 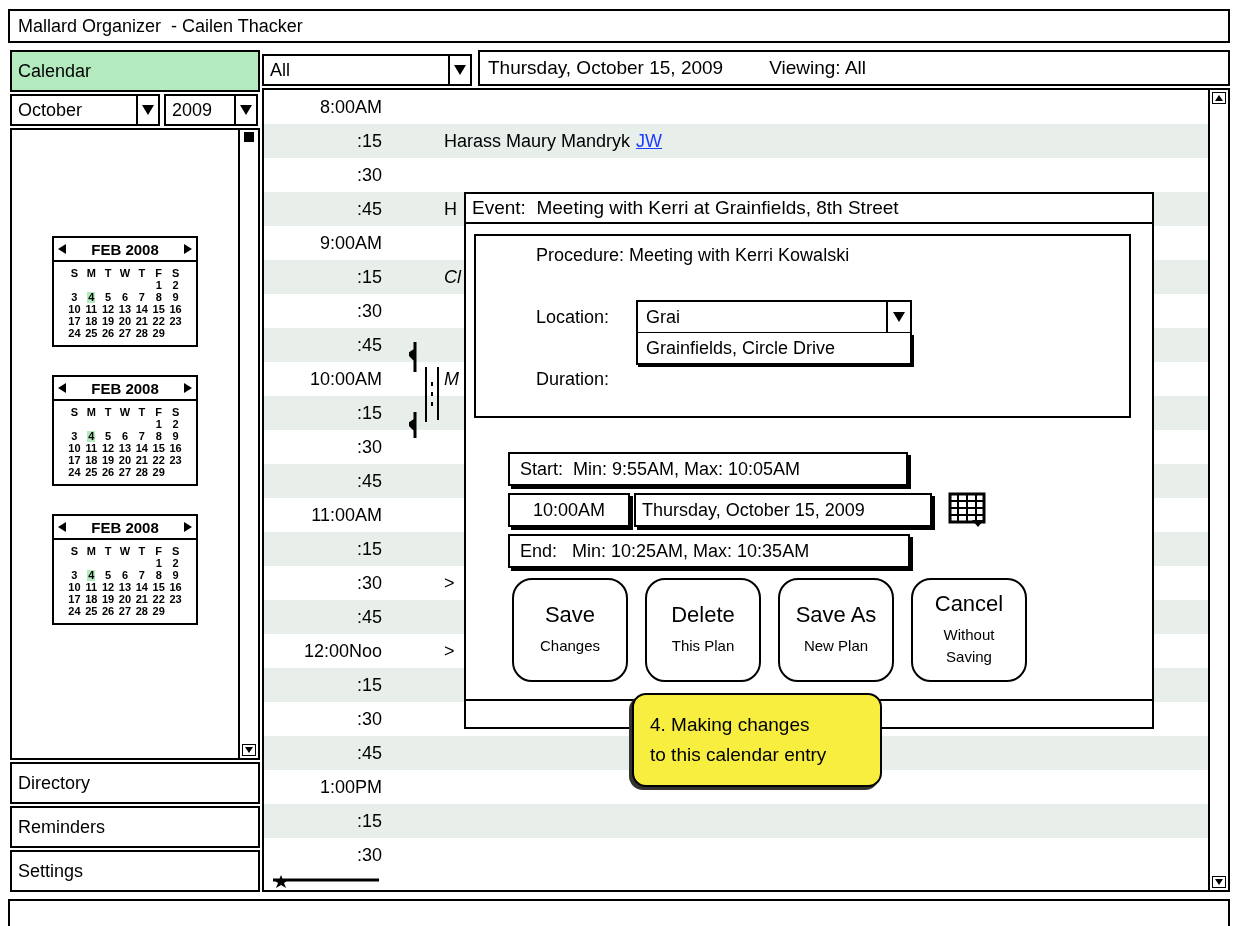 I want to click on event-entry: Harass Maury Mandryk, so click(x=537, y=141).